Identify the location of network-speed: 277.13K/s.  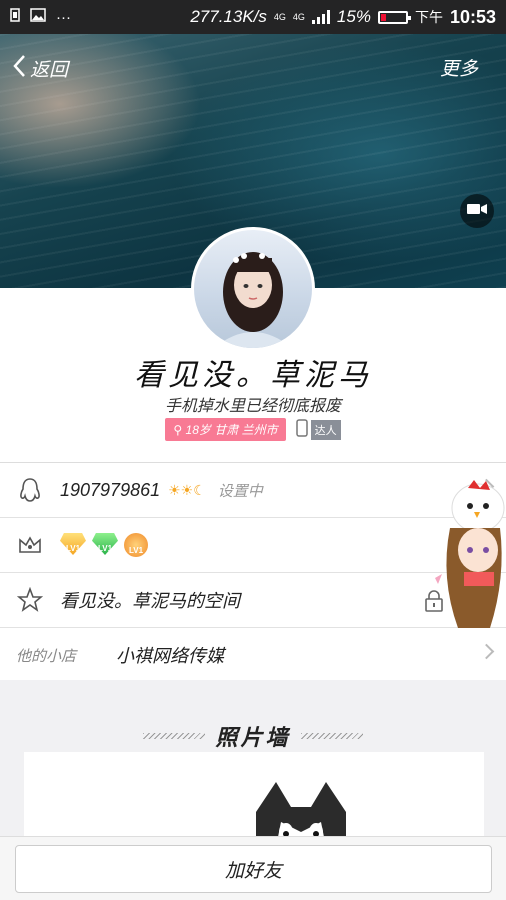
(228, 16).